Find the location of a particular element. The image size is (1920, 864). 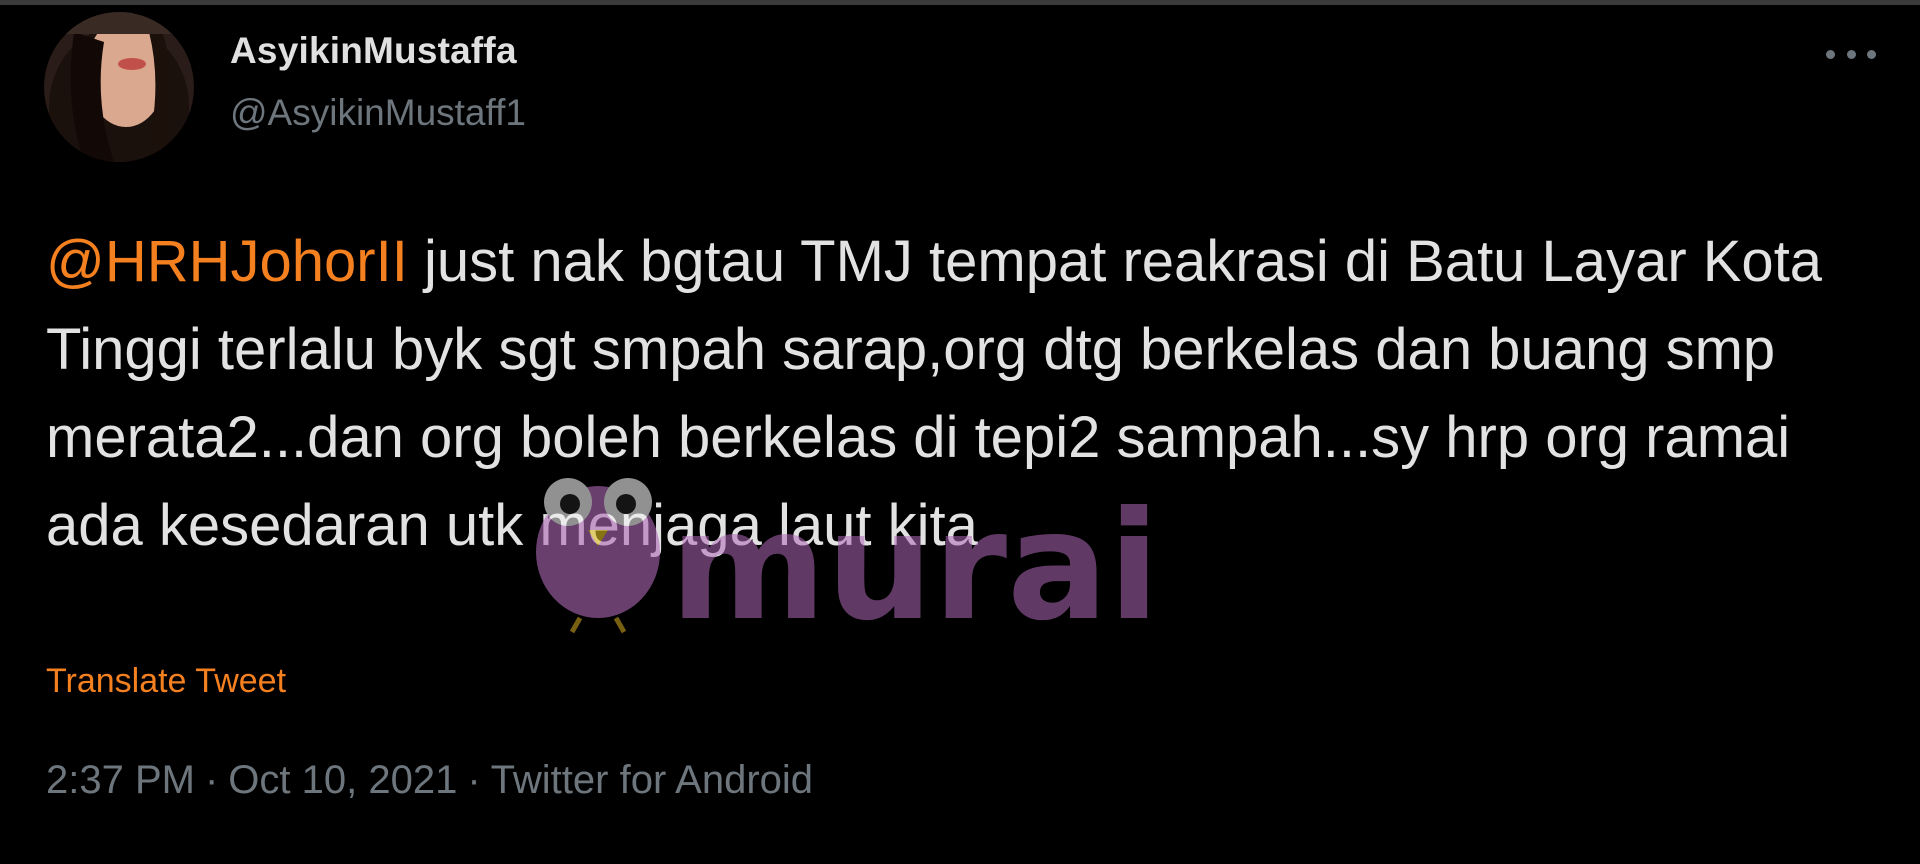

tweet-source: Twitter for Android is located at coordinates (652, 780).